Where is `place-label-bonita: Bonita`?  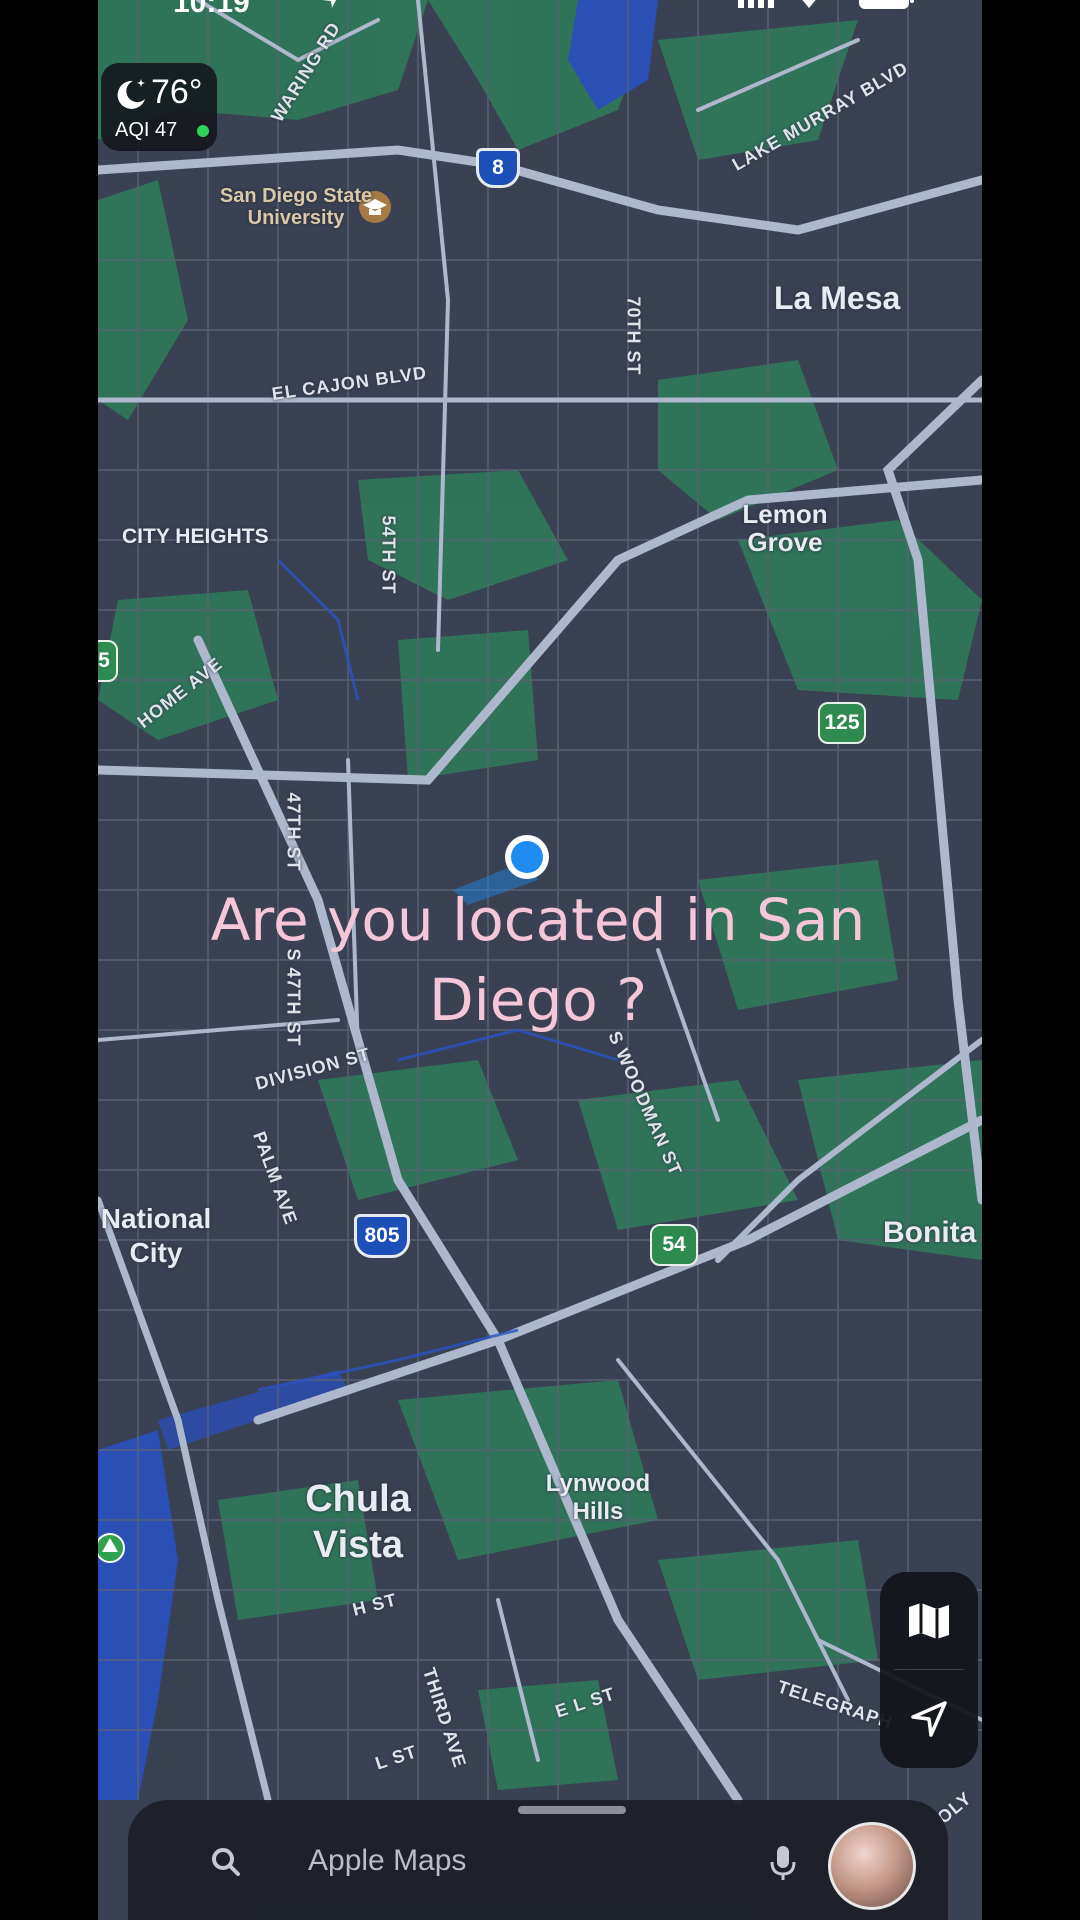
place-label-bonita: Bonita is located at coordinates (929, 1233).